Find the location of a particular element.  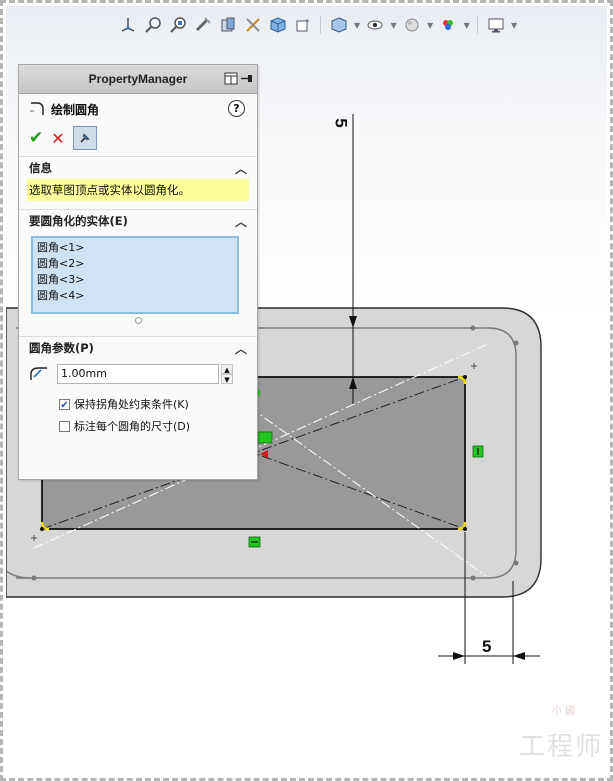

dynamic-annotation-icon is located at coordinates (253, 25).